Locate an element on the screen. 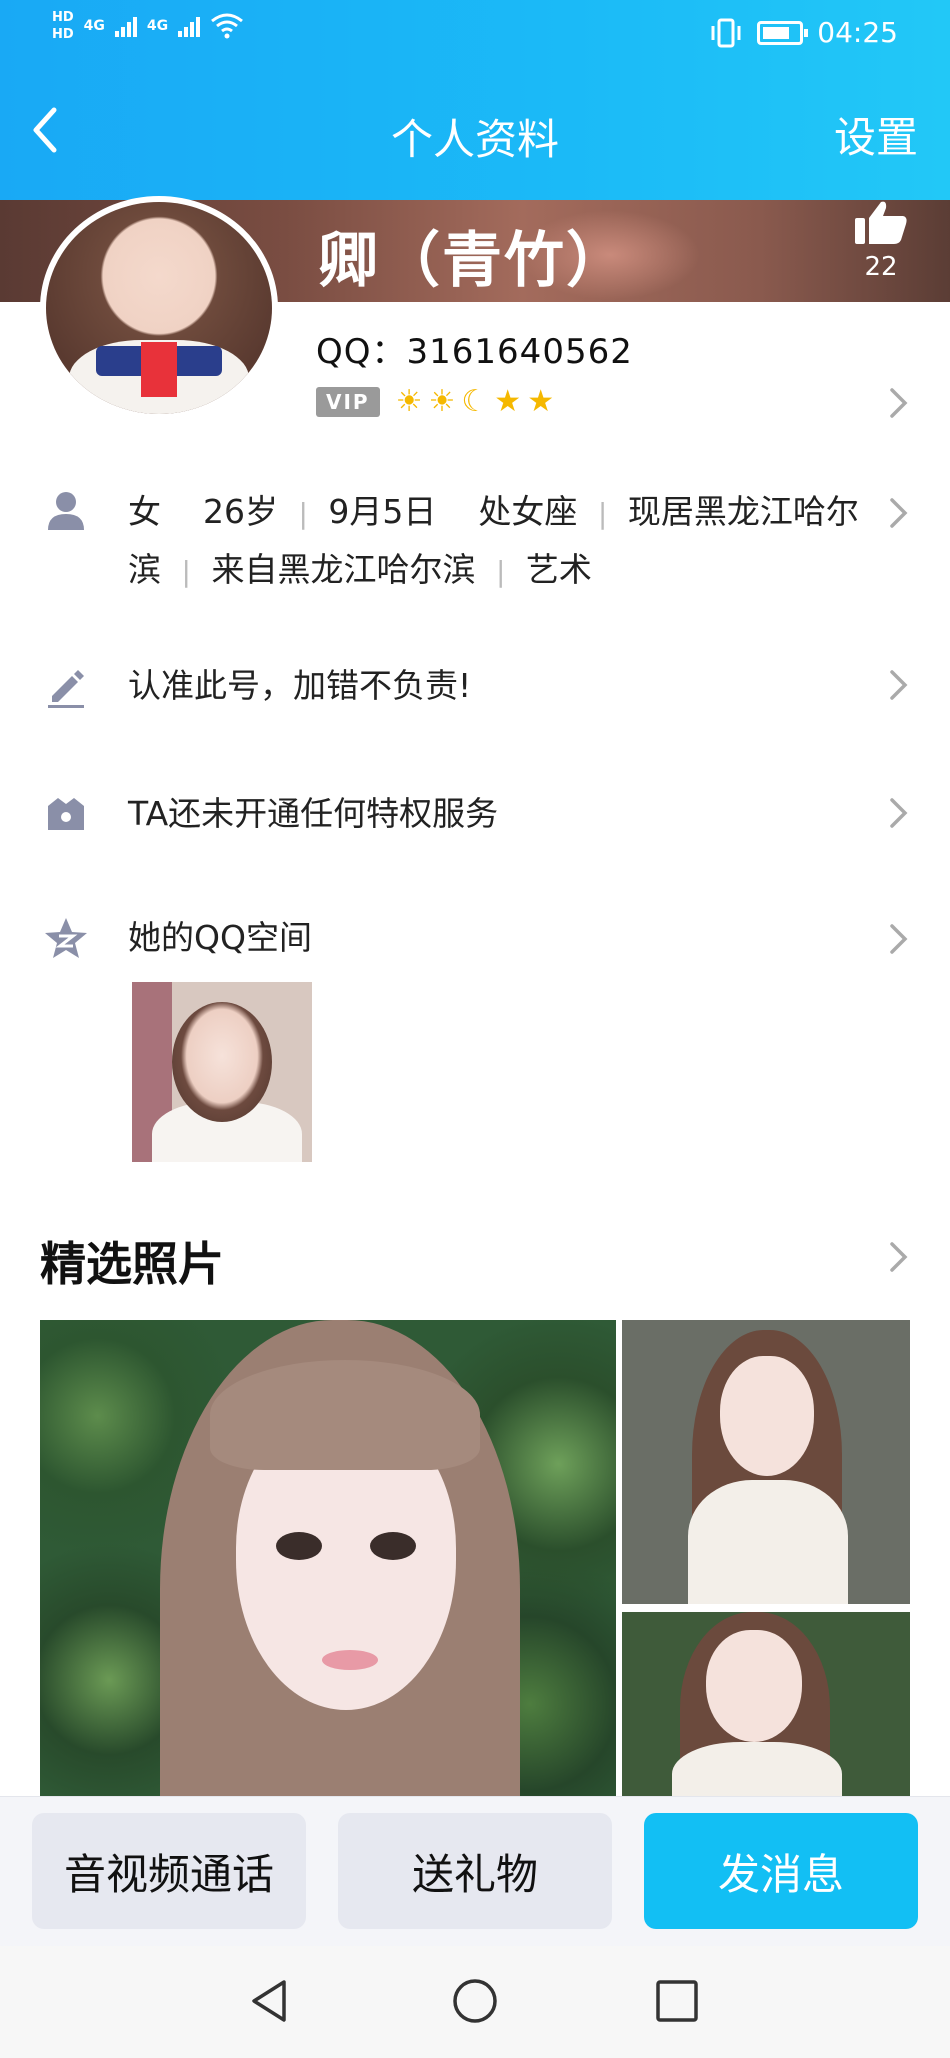  hd-indicators: HD HD is located at coordinates (63, 26).